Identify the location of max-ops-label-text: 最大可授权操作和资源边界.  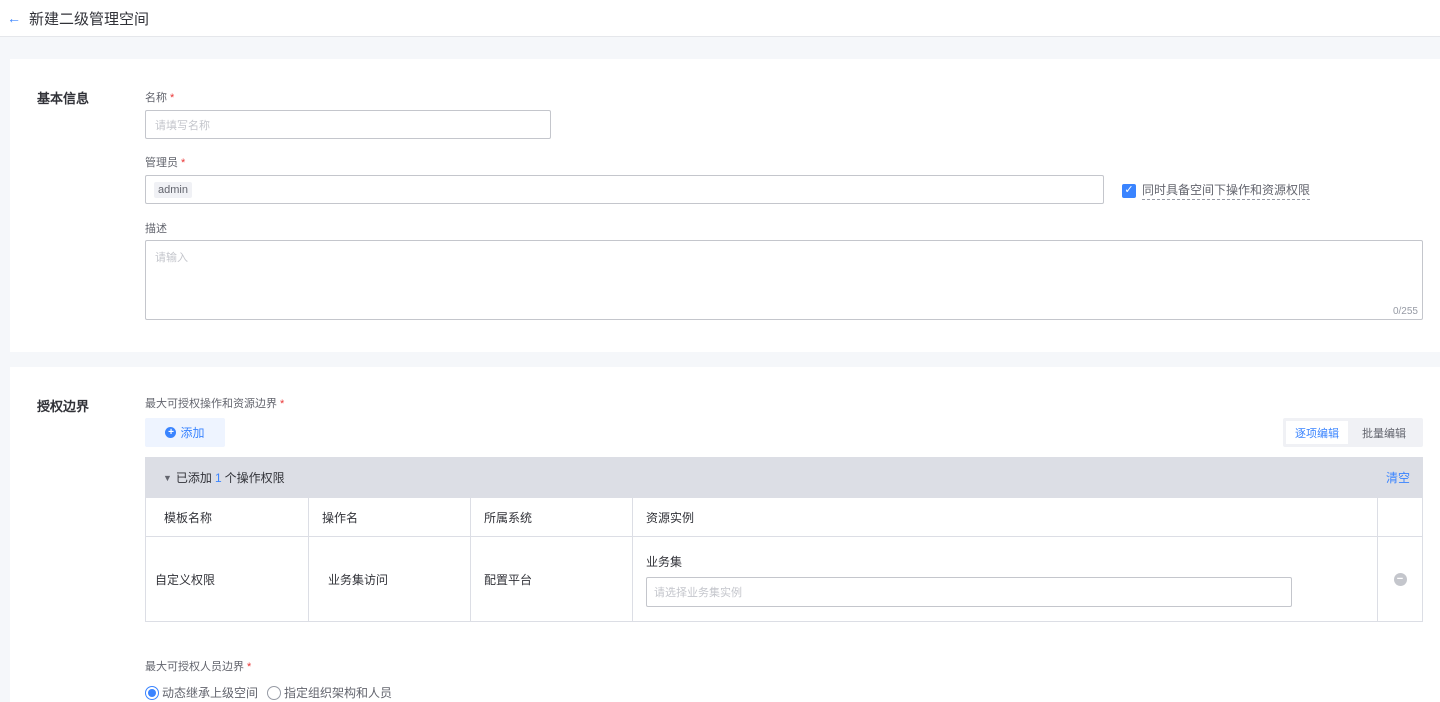
(211, 404).